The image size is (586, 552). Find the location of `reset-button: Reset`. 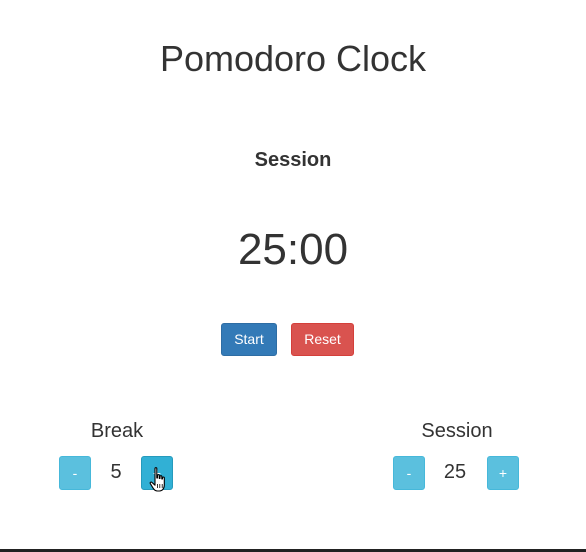

reset-button: Reset is located at coordinates (322, 339).